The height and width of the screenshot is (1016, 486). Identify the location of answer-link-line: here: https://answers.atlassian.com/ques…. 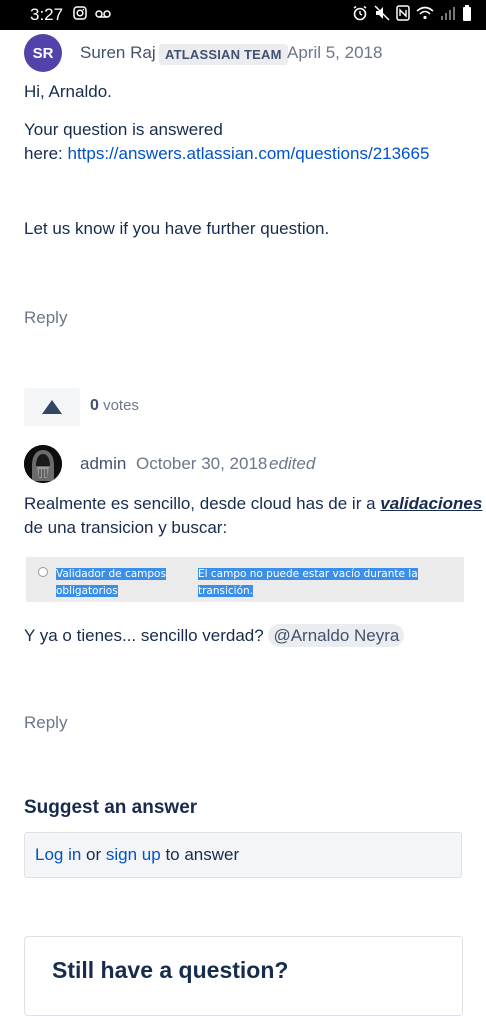
(226, 154).